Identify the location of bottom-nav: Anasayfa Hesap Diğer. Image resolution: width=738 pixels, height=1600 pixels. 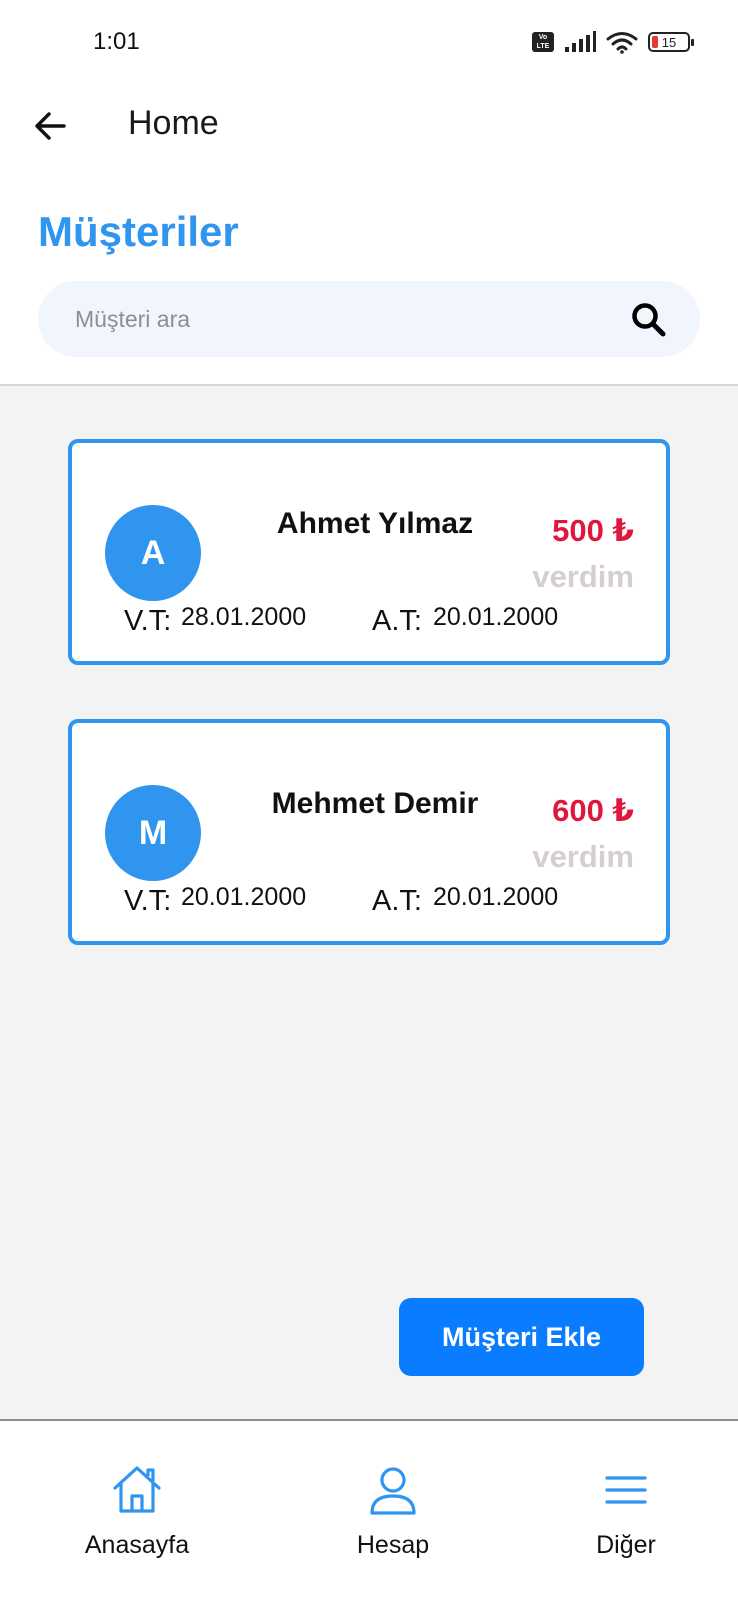
(369, 1509).